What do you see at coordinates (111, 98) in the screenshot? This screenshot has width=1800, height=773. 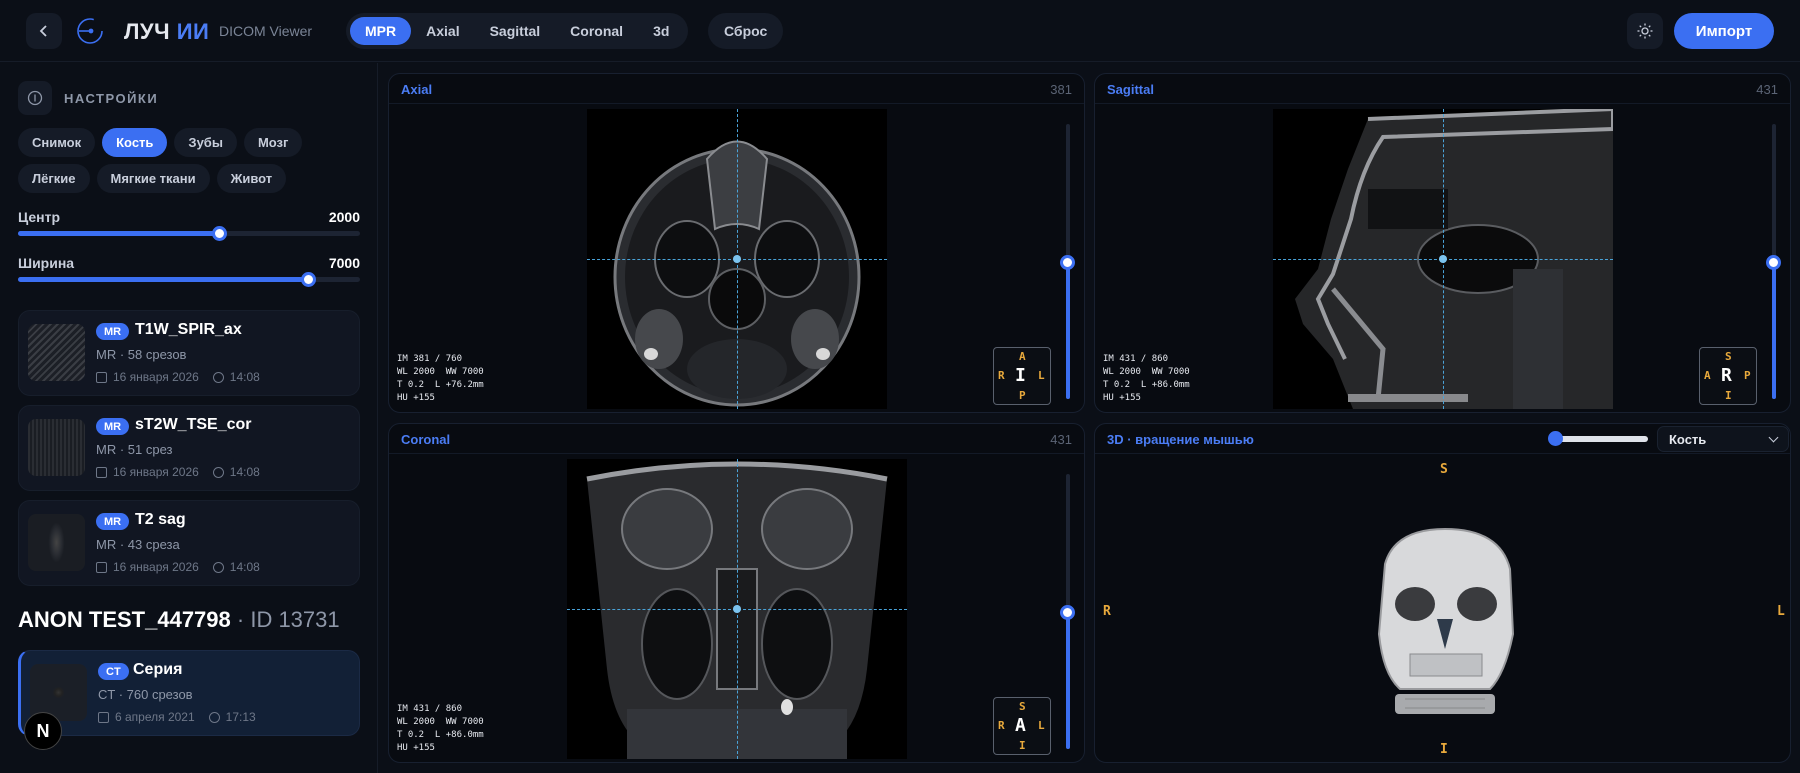 I see `settings-label: НАСТРОЙКИ` at bounding box center [111, 98].